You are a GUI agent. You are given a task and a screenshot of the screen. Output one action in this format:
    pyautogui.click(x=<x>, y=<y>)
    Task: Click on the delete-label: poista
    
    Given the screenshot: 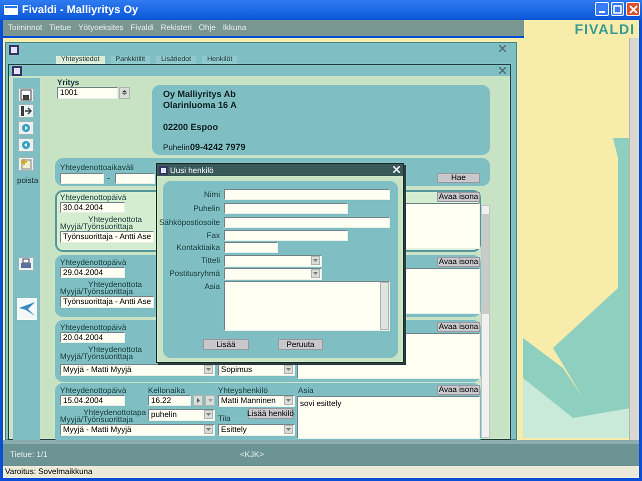 What is the action you would take?
    pyautogui.click(x=27, y=180)
    